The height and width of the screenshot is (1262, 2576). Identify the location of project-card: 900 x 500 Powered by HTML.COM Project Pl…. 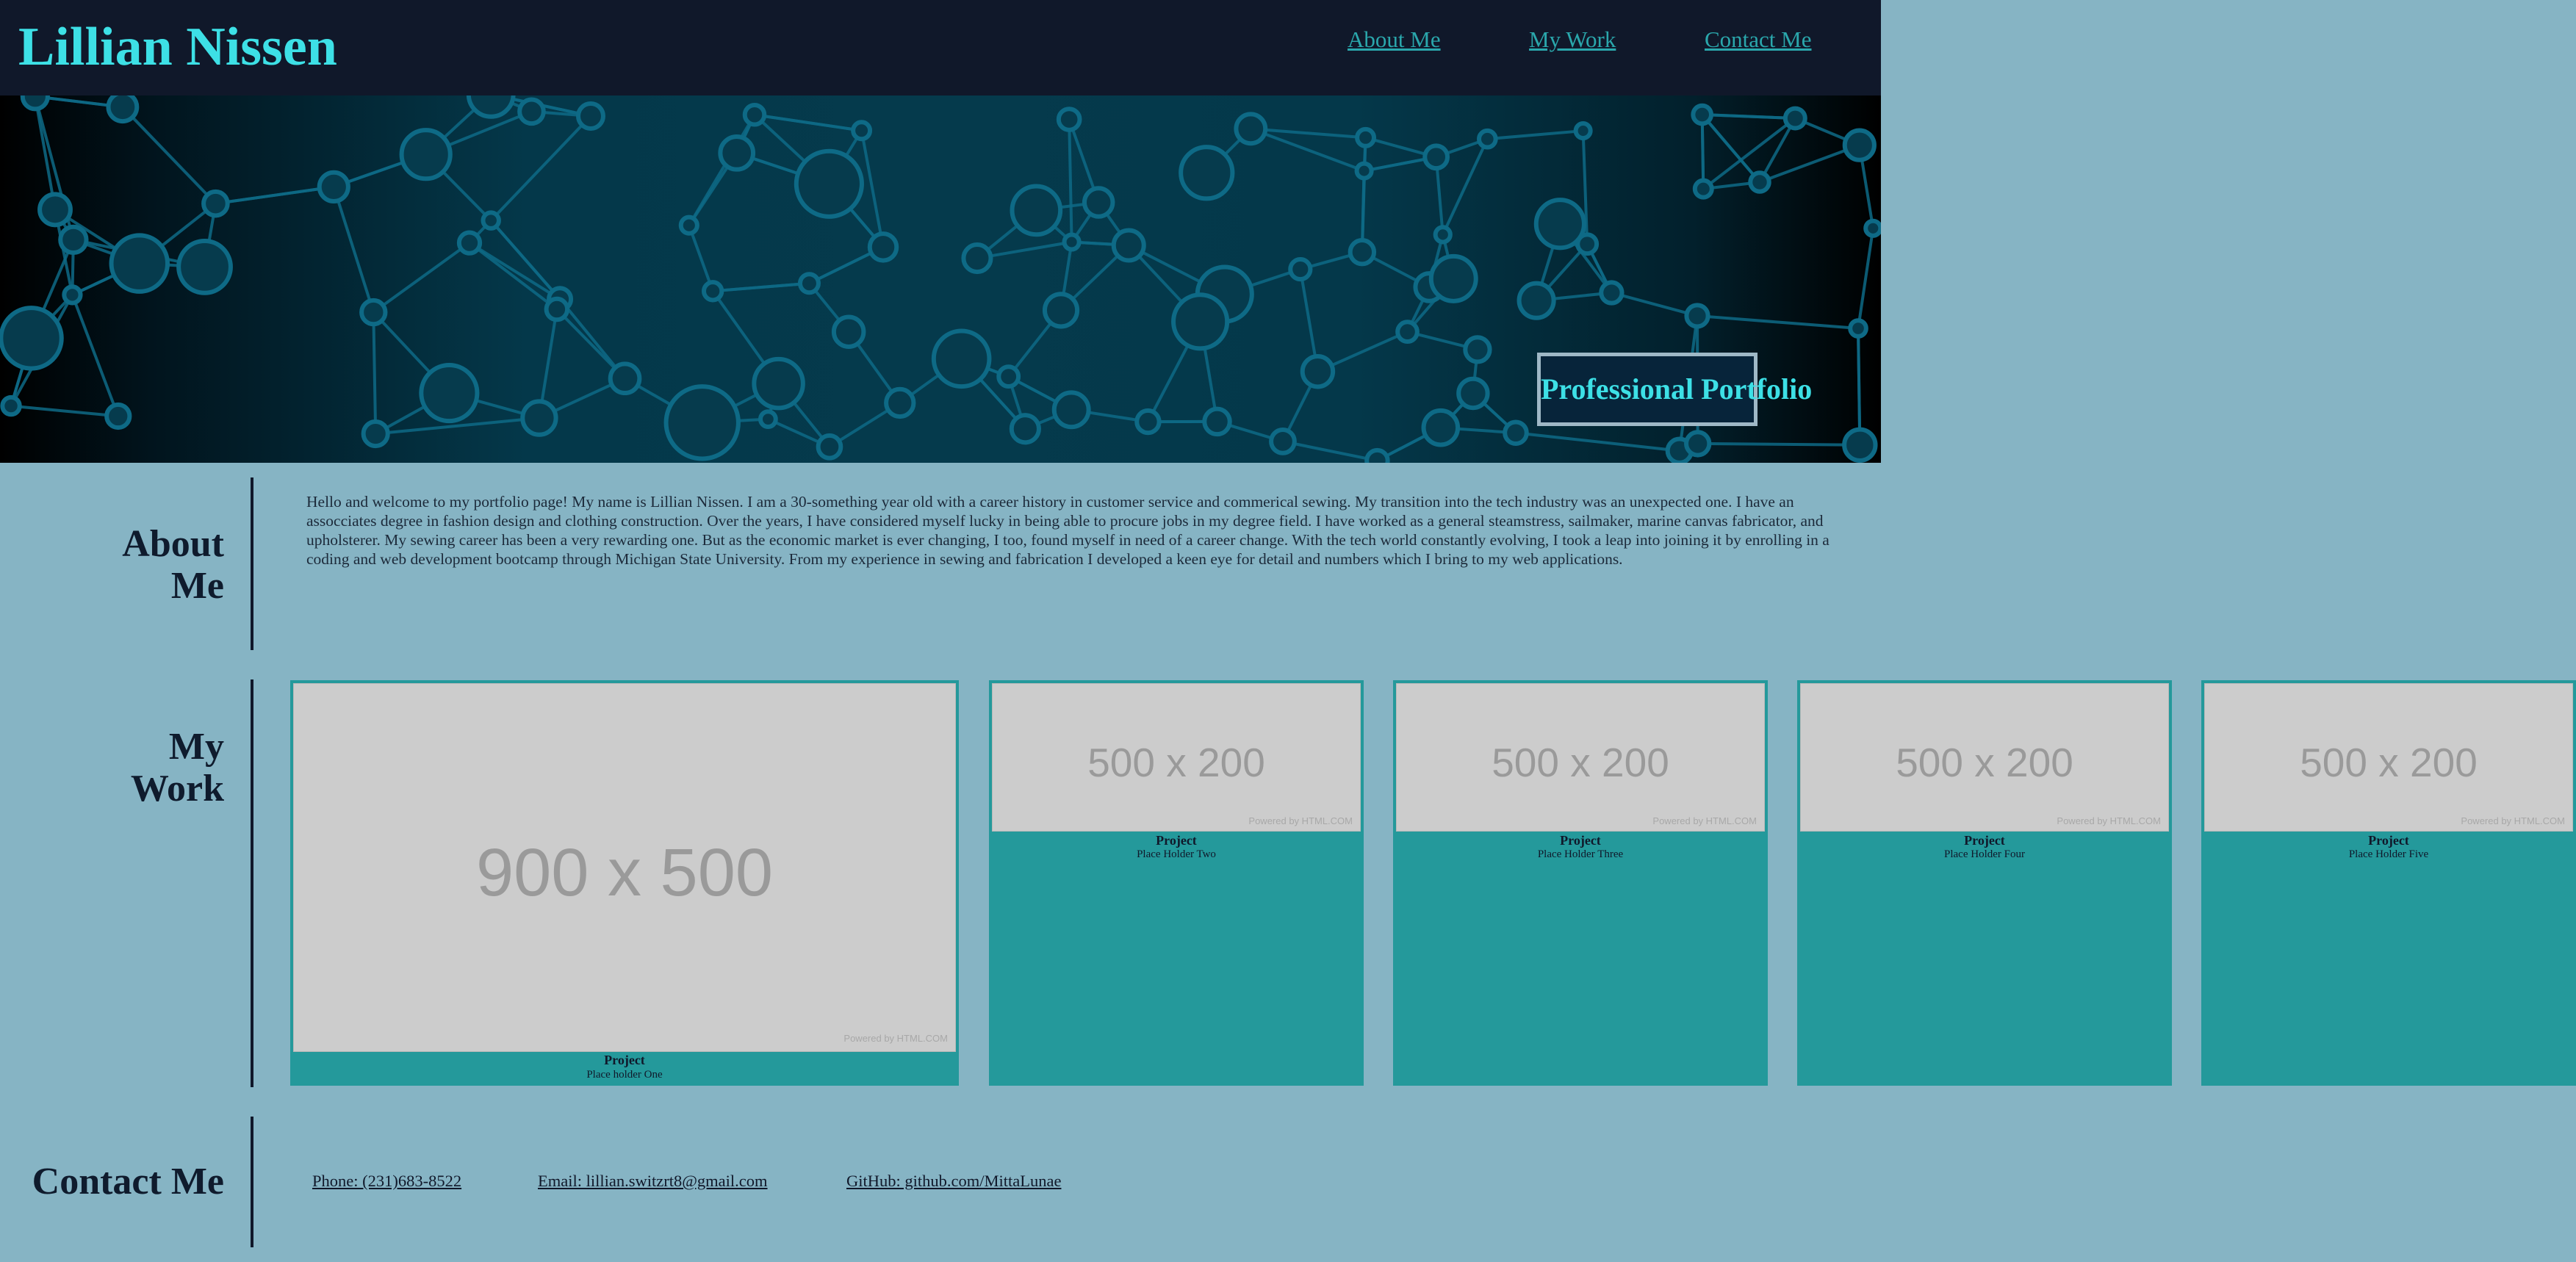
(624, 883).